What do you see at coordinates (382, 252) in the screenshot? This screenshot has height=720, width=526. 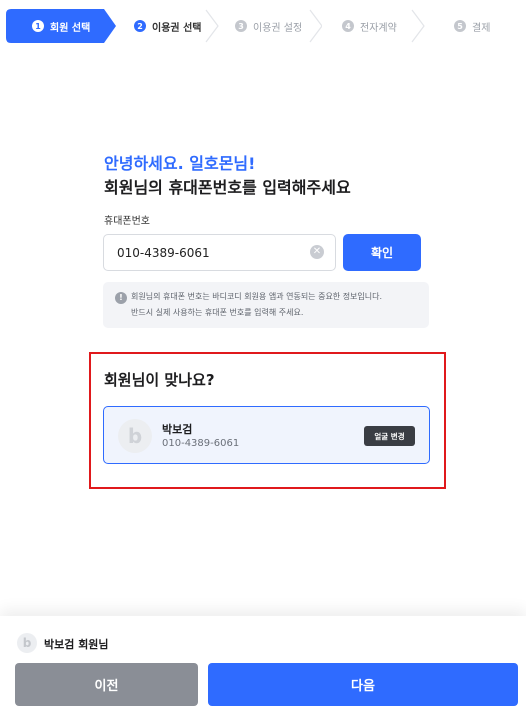 I see `confirm-button: 확인` at bounding box center [382, 252].